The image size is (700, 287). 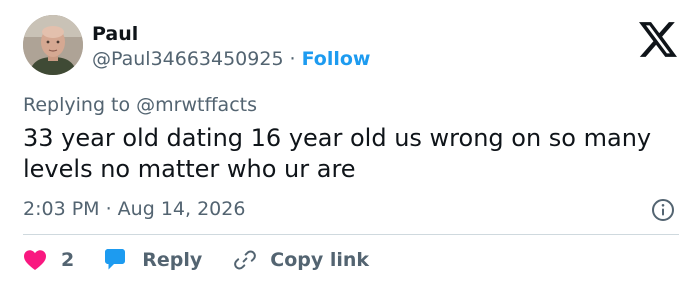 I want to click on copy-link-label: Copy link, so click(x=320, y=260).